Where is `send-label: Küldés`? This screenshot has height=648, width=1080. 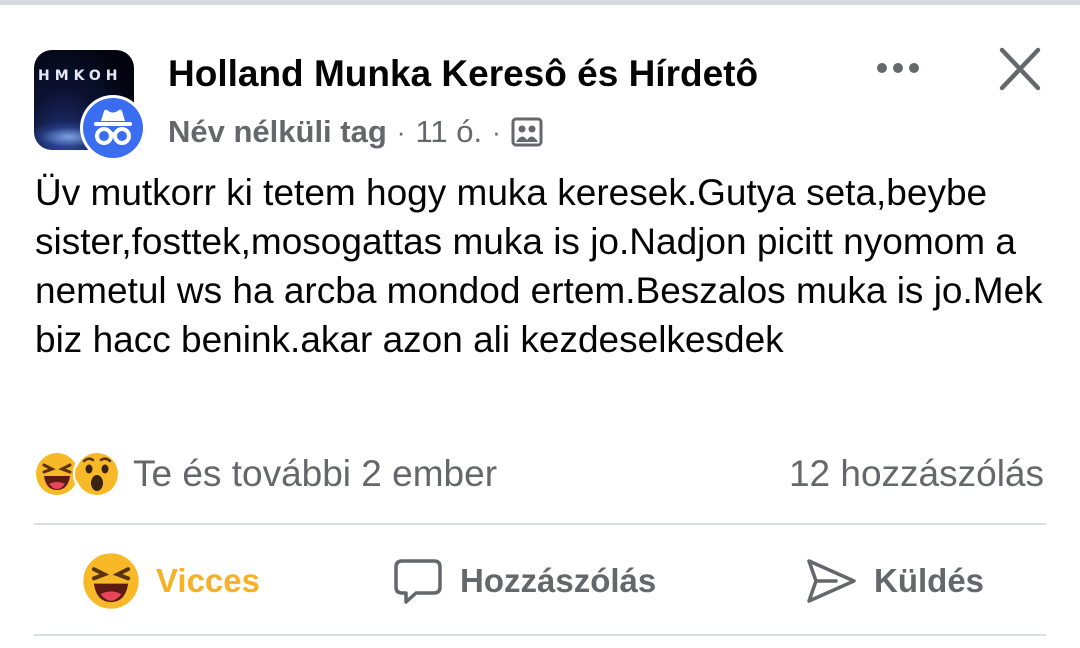 send-label: Küldés is located at coordinates (929, 580).